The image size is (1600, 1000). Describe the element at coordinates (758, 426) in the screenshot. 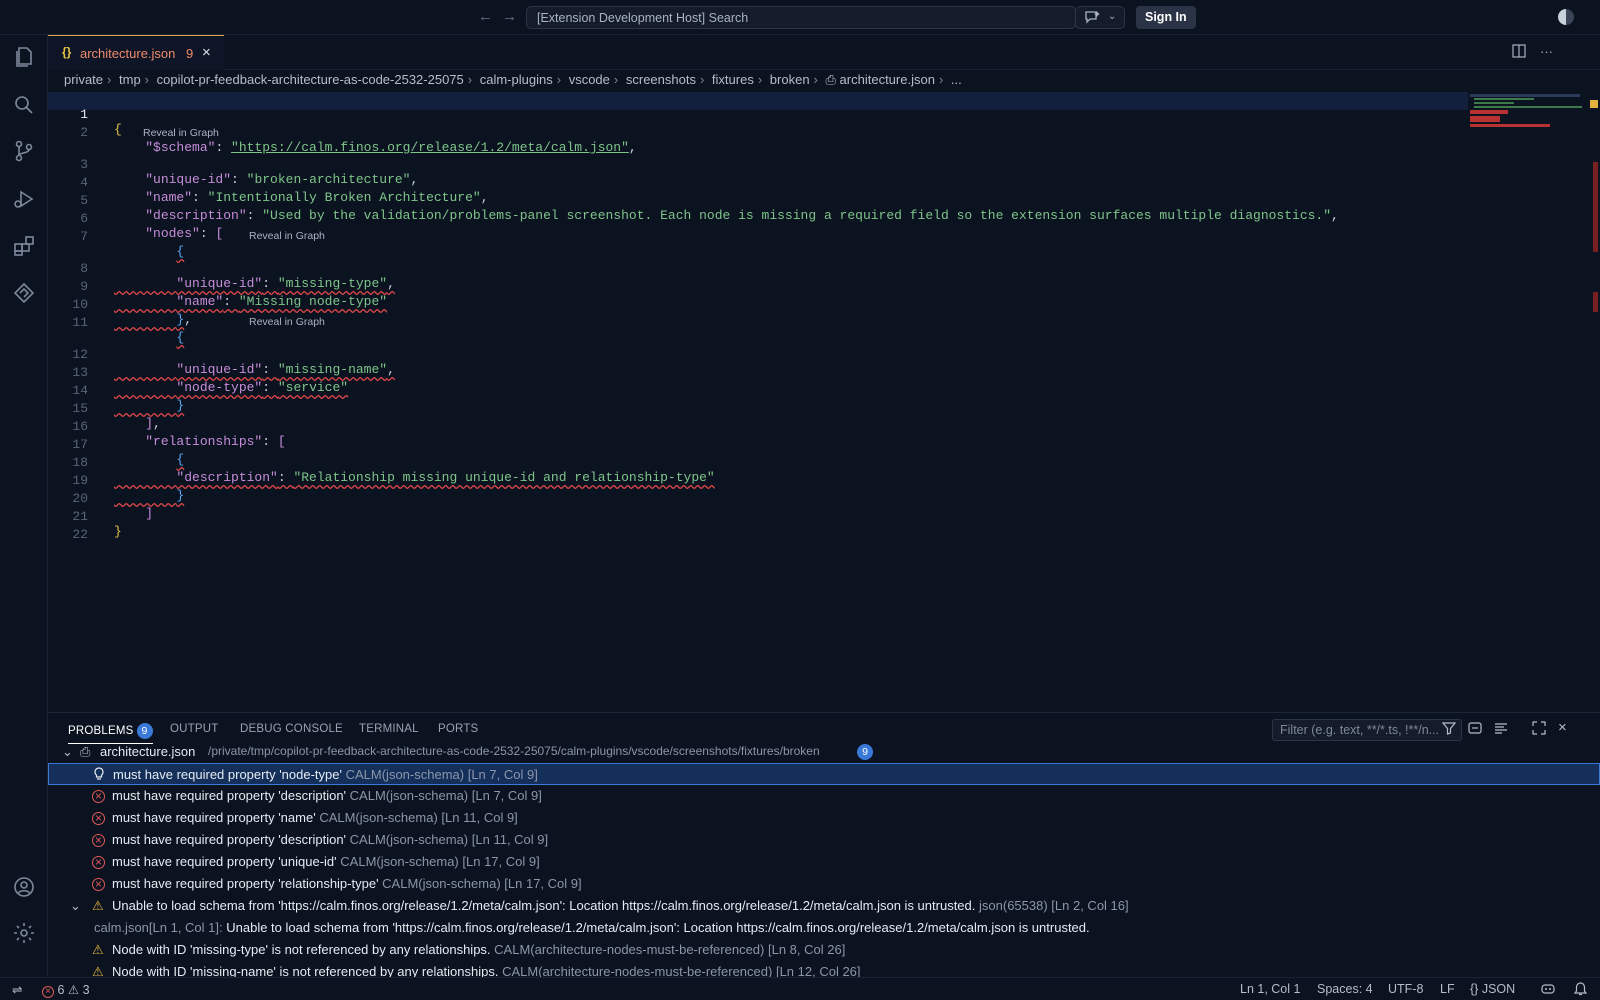

I see `code-line: 16 "relationships": [` at that location.